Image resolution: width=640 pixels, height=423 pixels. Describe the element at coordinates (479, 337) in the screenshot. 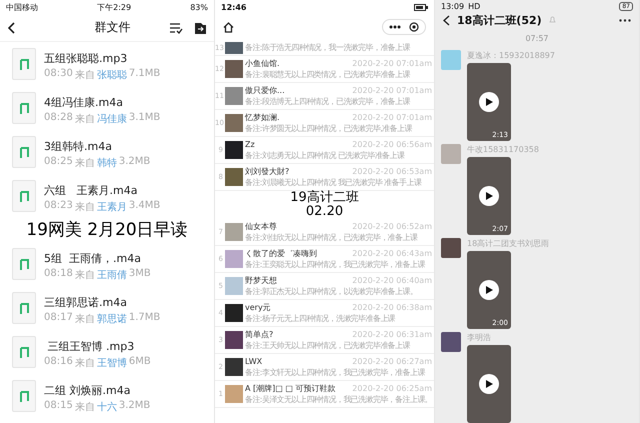

I see `sender-name: 李明浩` at that location.